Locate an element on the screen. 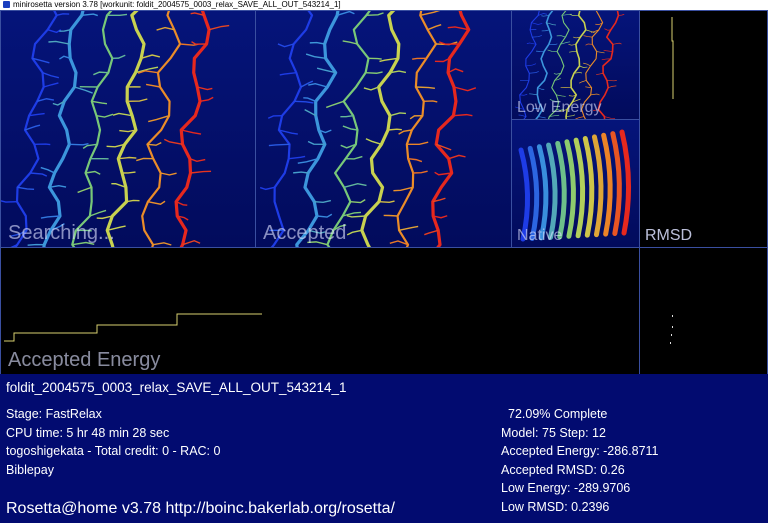 This screenshot has height=523, width=768. low-energy-text: Low Energy: -289.9706 is located at coordinates (566, 488).